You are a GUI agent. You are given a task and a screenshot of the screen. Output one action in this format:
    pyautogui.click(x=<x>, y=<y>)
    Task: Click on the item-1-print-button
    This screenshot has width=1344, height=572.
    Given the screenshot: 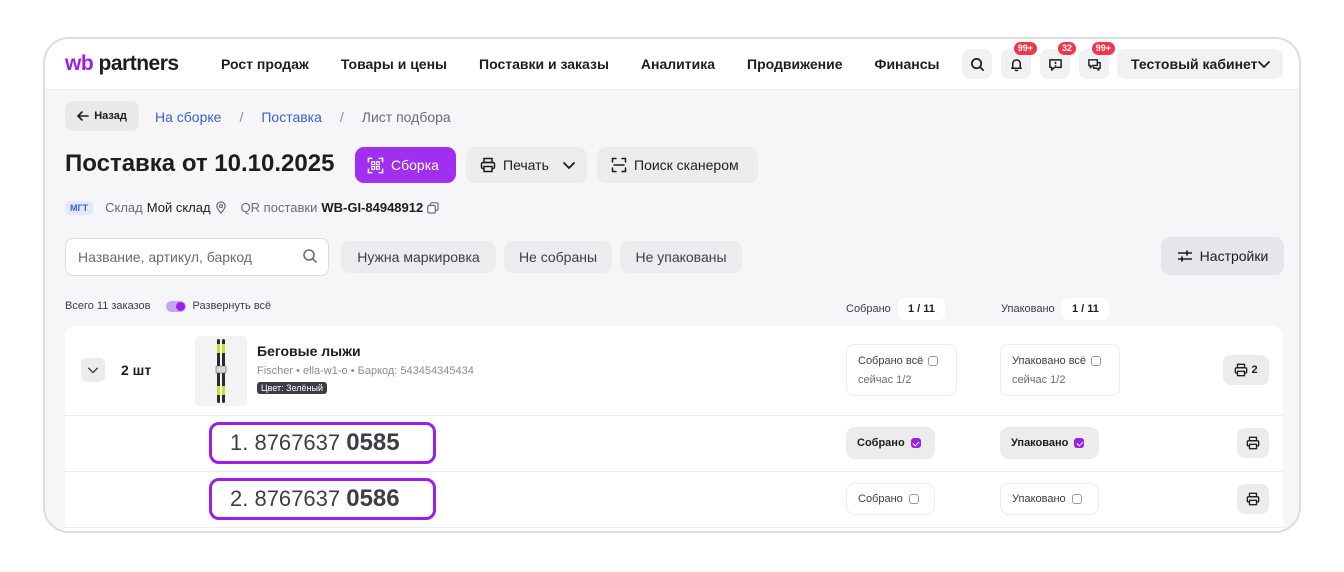 What is the action you would take?
    pyautogui.click(x=1253, y=443)
    